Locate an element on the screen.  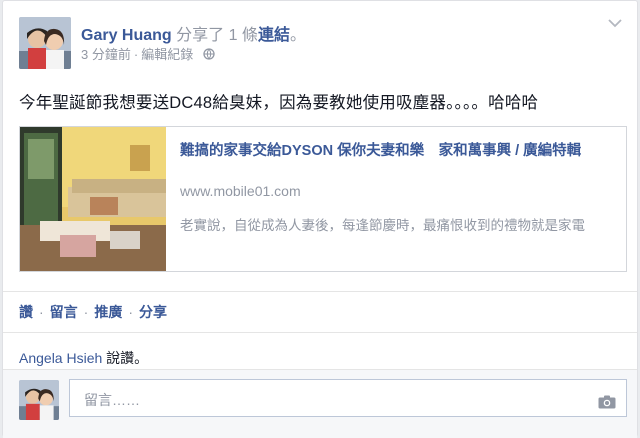
share-button: 分享 is located at coordinates (153, 312).